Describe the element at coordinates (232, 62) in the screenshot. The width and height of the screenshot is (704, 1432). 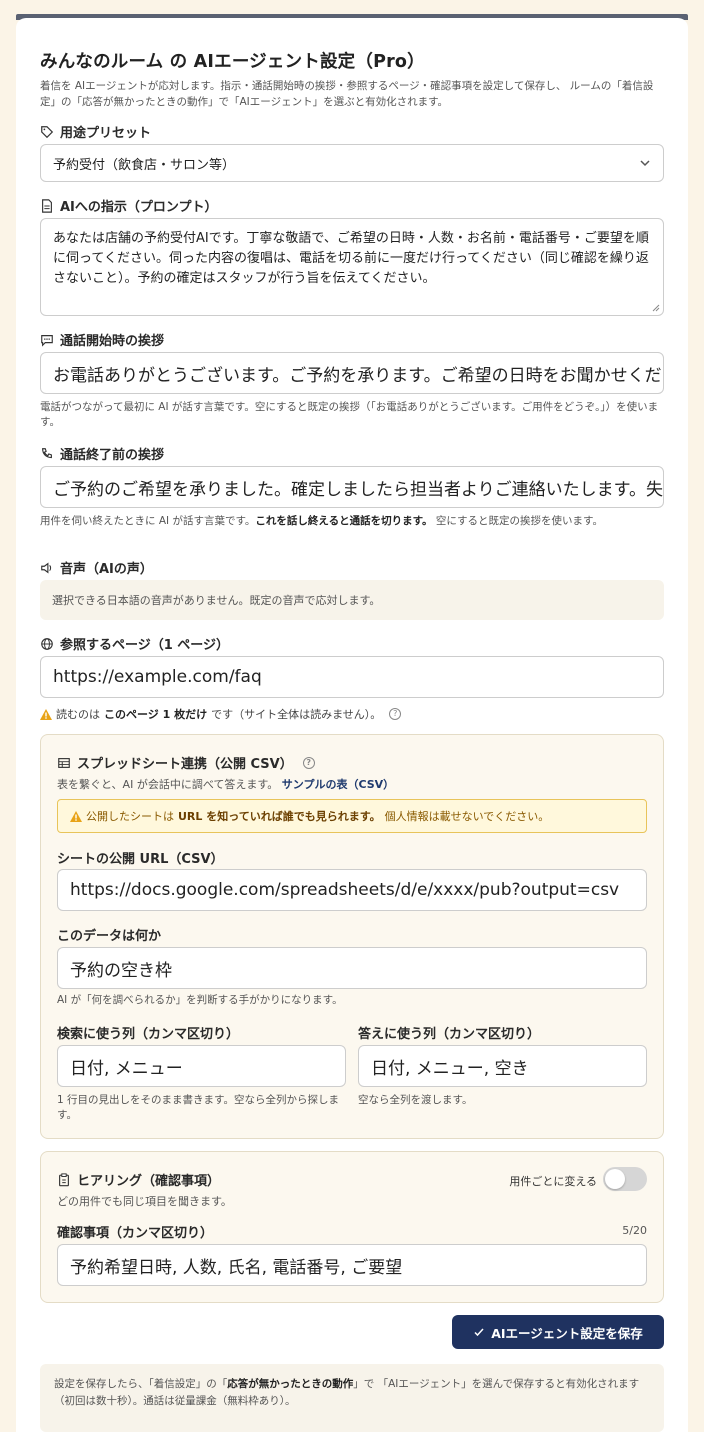
I see `page-title: みんなのルーム の AIエージェント設定（Pro）` at that location.